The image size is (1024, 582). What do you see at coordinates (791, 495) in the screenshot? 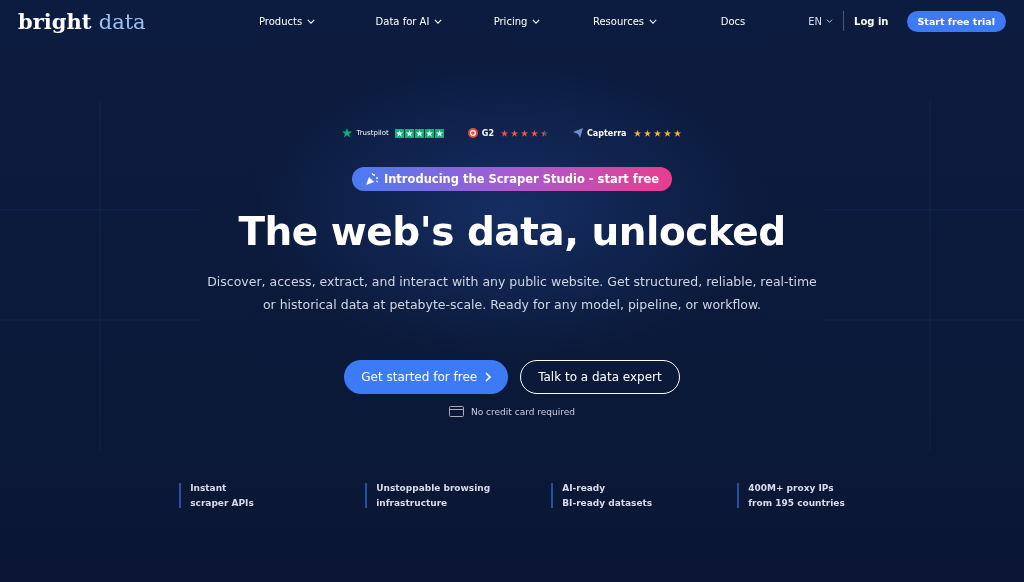
I see `feature-item: 400M+ proxy IPs from 195 countries` at bounding box center [791, 495].